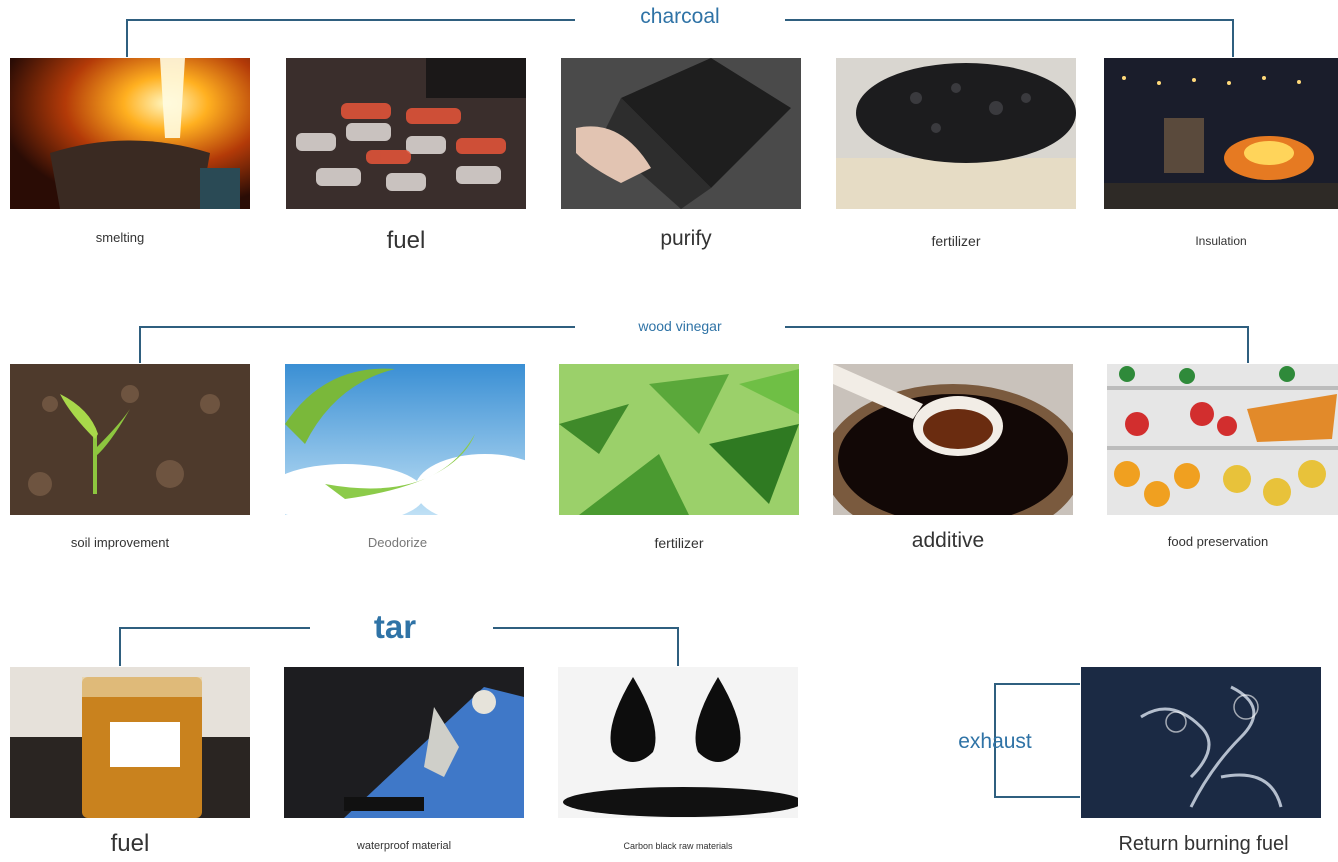 The width and height of the screenshot is (1338, 862). What do you see at coordinates (680, 16) in the screenshot?
I see `charcoal-heading: charcoal` at bounding box center [680, 16].